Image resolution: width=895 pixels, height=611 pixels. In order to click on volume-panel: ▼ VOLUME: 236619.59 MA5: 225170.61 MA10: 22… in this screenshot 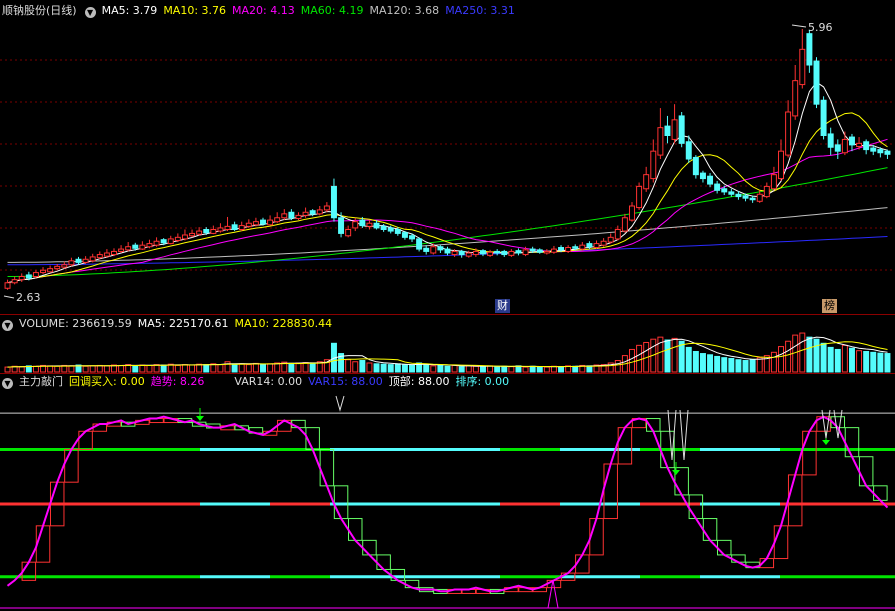, I will do `click(447, 344)`.